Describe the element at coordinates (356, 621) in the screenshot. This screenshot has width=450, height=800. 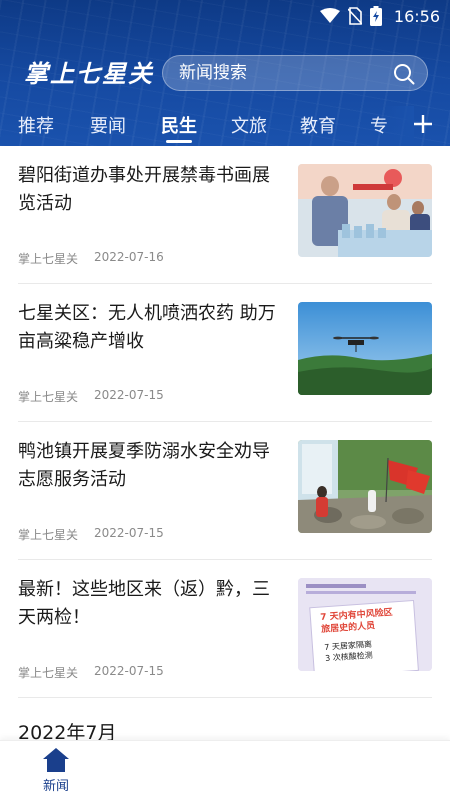
I see `notice-text-risk: 7 天内有中风险区 旅居史的人员` at that location.